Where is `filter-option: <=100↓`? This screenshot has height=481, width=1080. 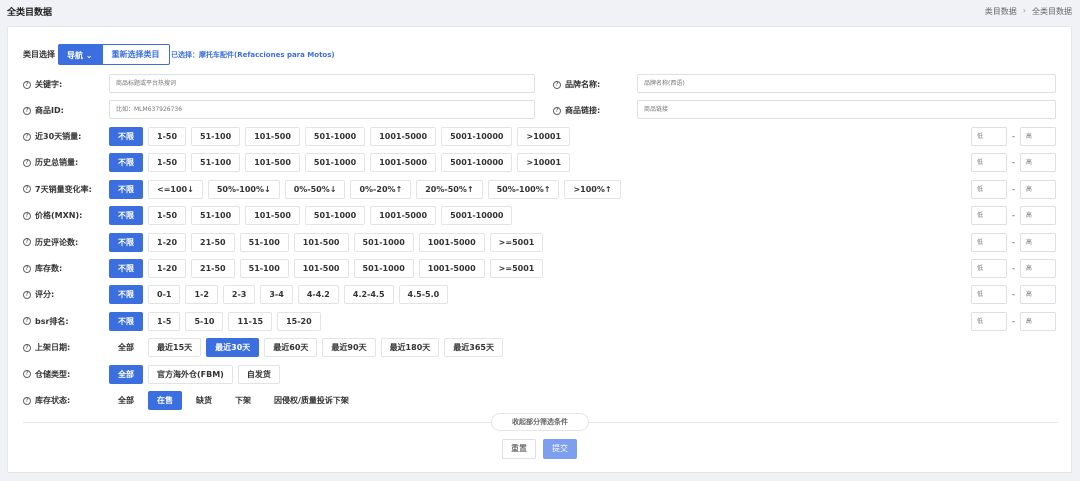
filter-option: <=100↓ is located at coordinates (175, 189).